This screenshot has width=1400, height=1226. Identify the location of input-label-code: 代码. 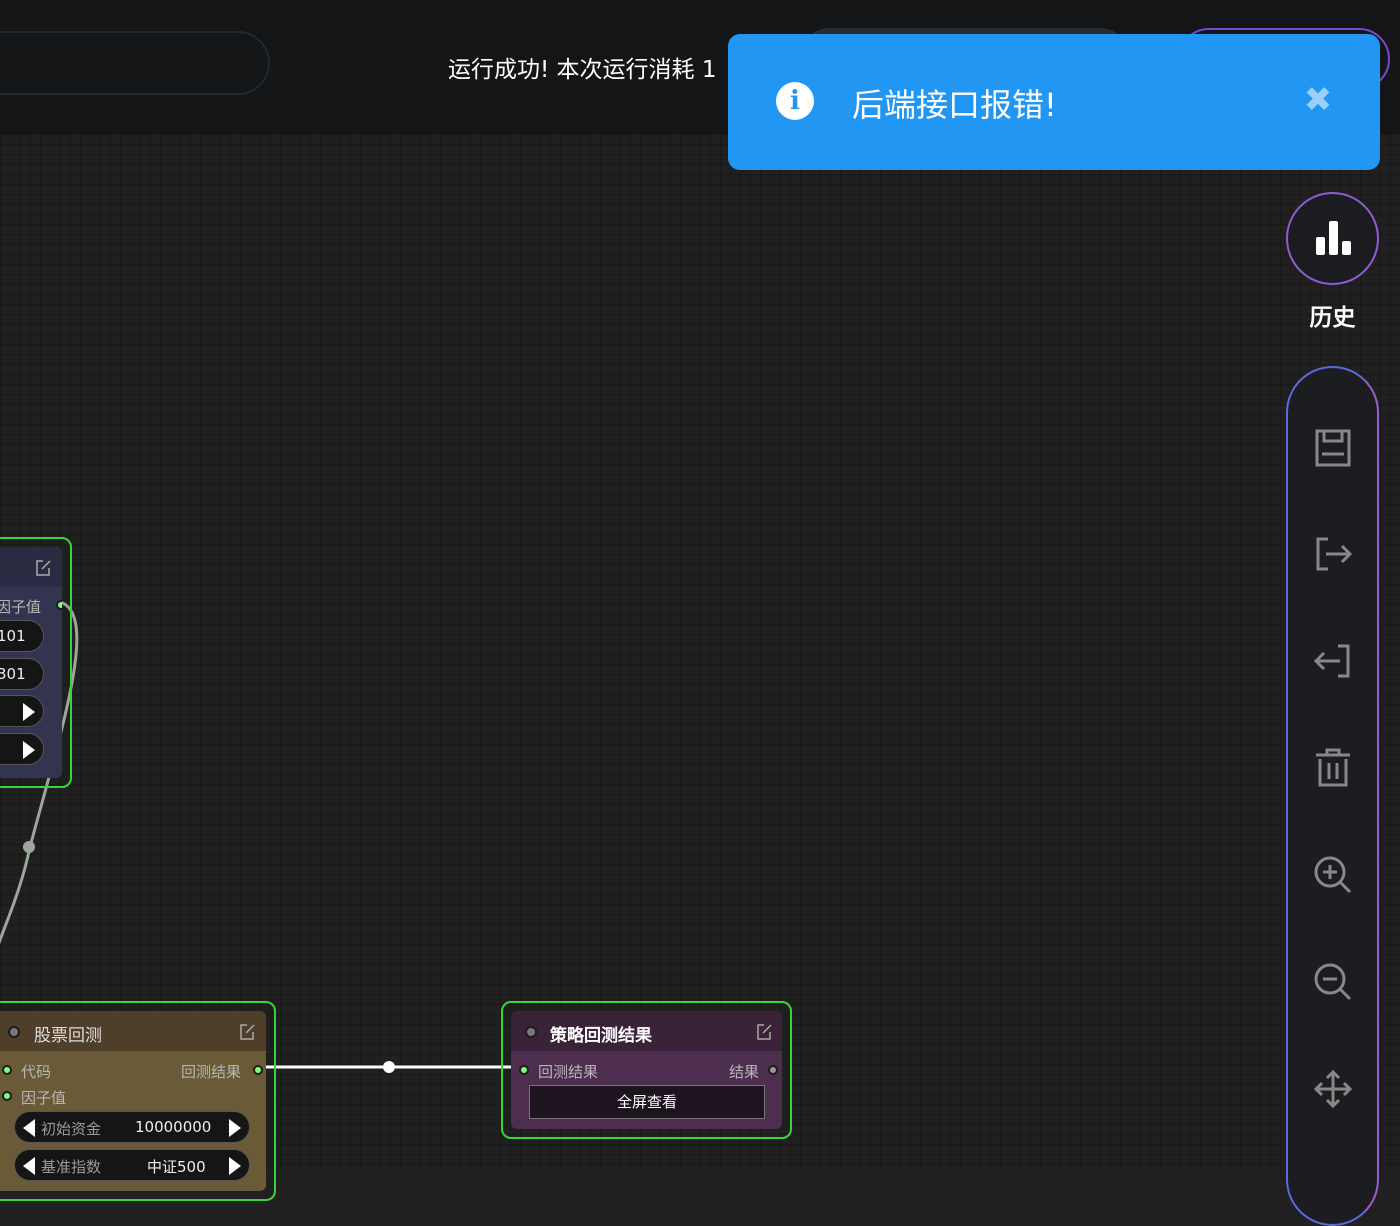
(36, 1072).